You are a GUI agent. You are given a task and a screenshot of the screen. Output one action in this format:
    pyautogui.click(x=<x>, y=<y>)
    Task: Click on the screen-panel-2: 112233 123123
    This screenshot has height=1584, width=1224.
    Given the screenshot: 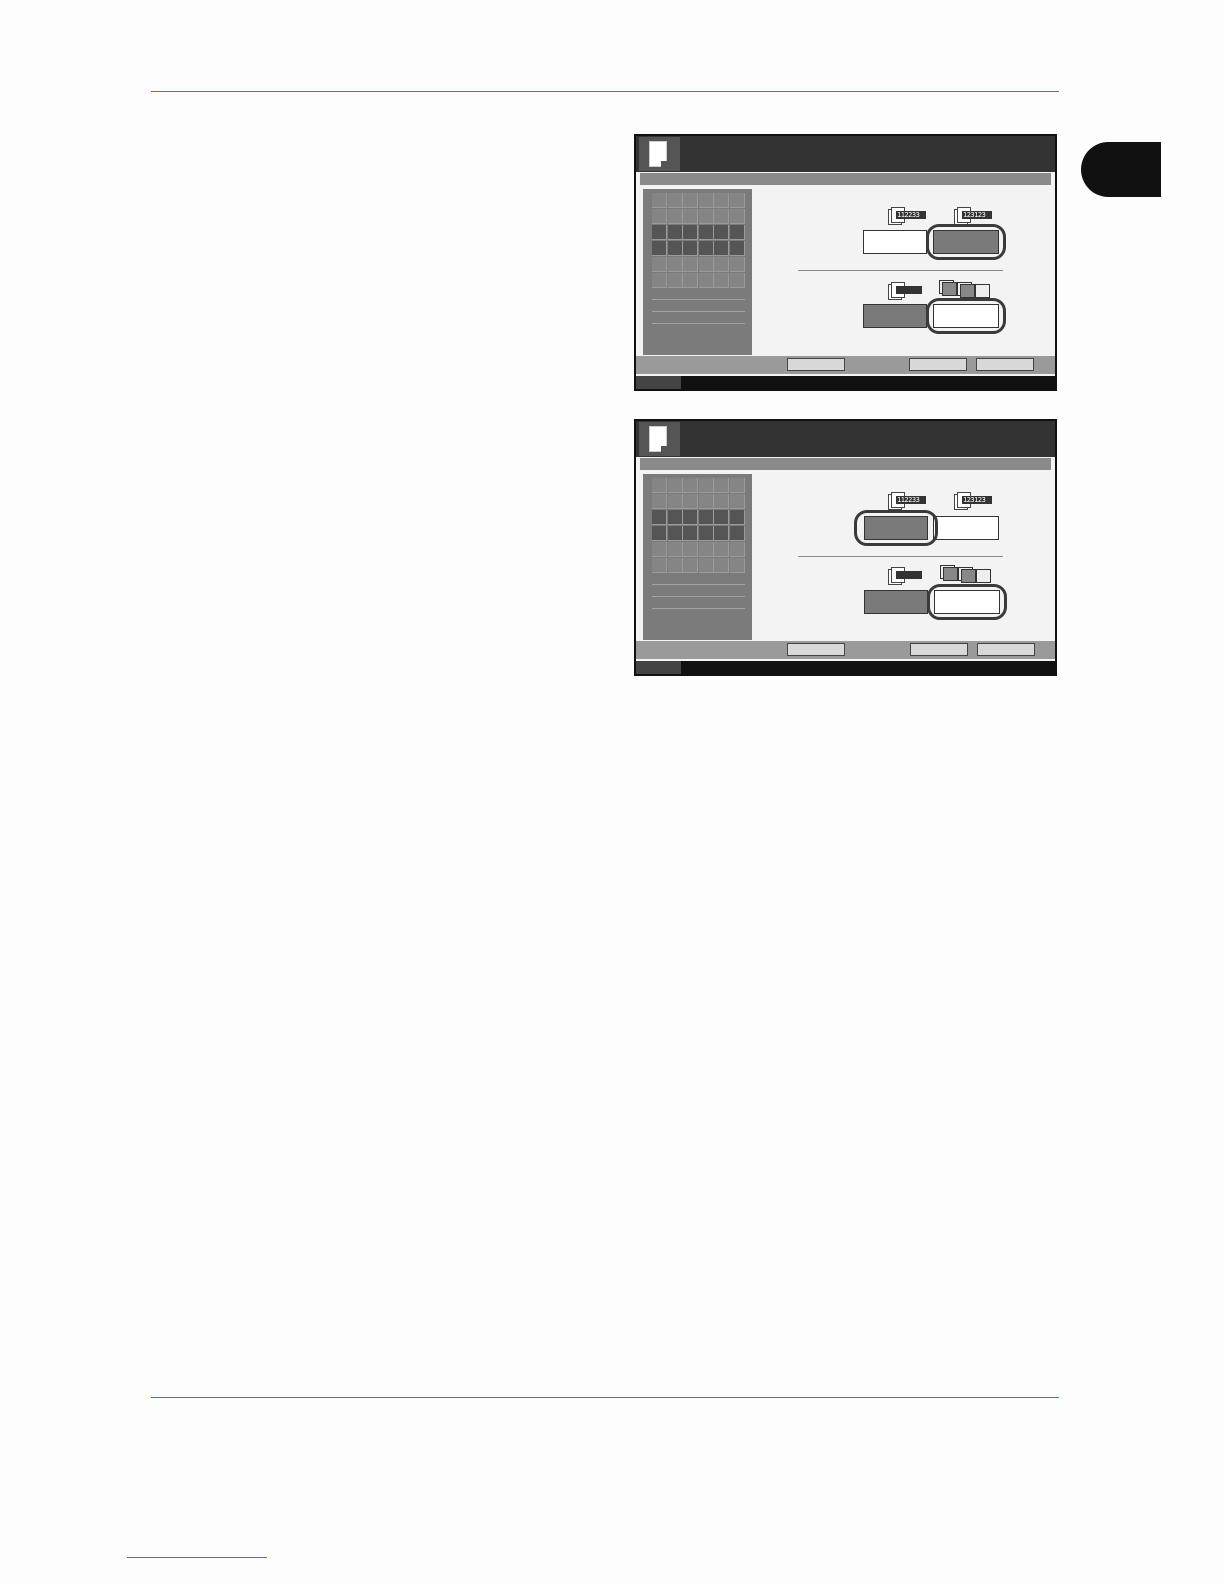 What is the action you would take?
    pyautogui.click(x=845, y=547)
    